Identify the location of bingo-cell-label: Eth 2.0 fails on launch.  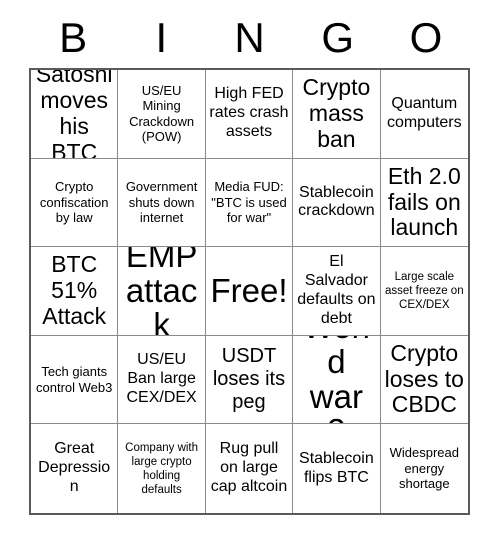
(424, 201).